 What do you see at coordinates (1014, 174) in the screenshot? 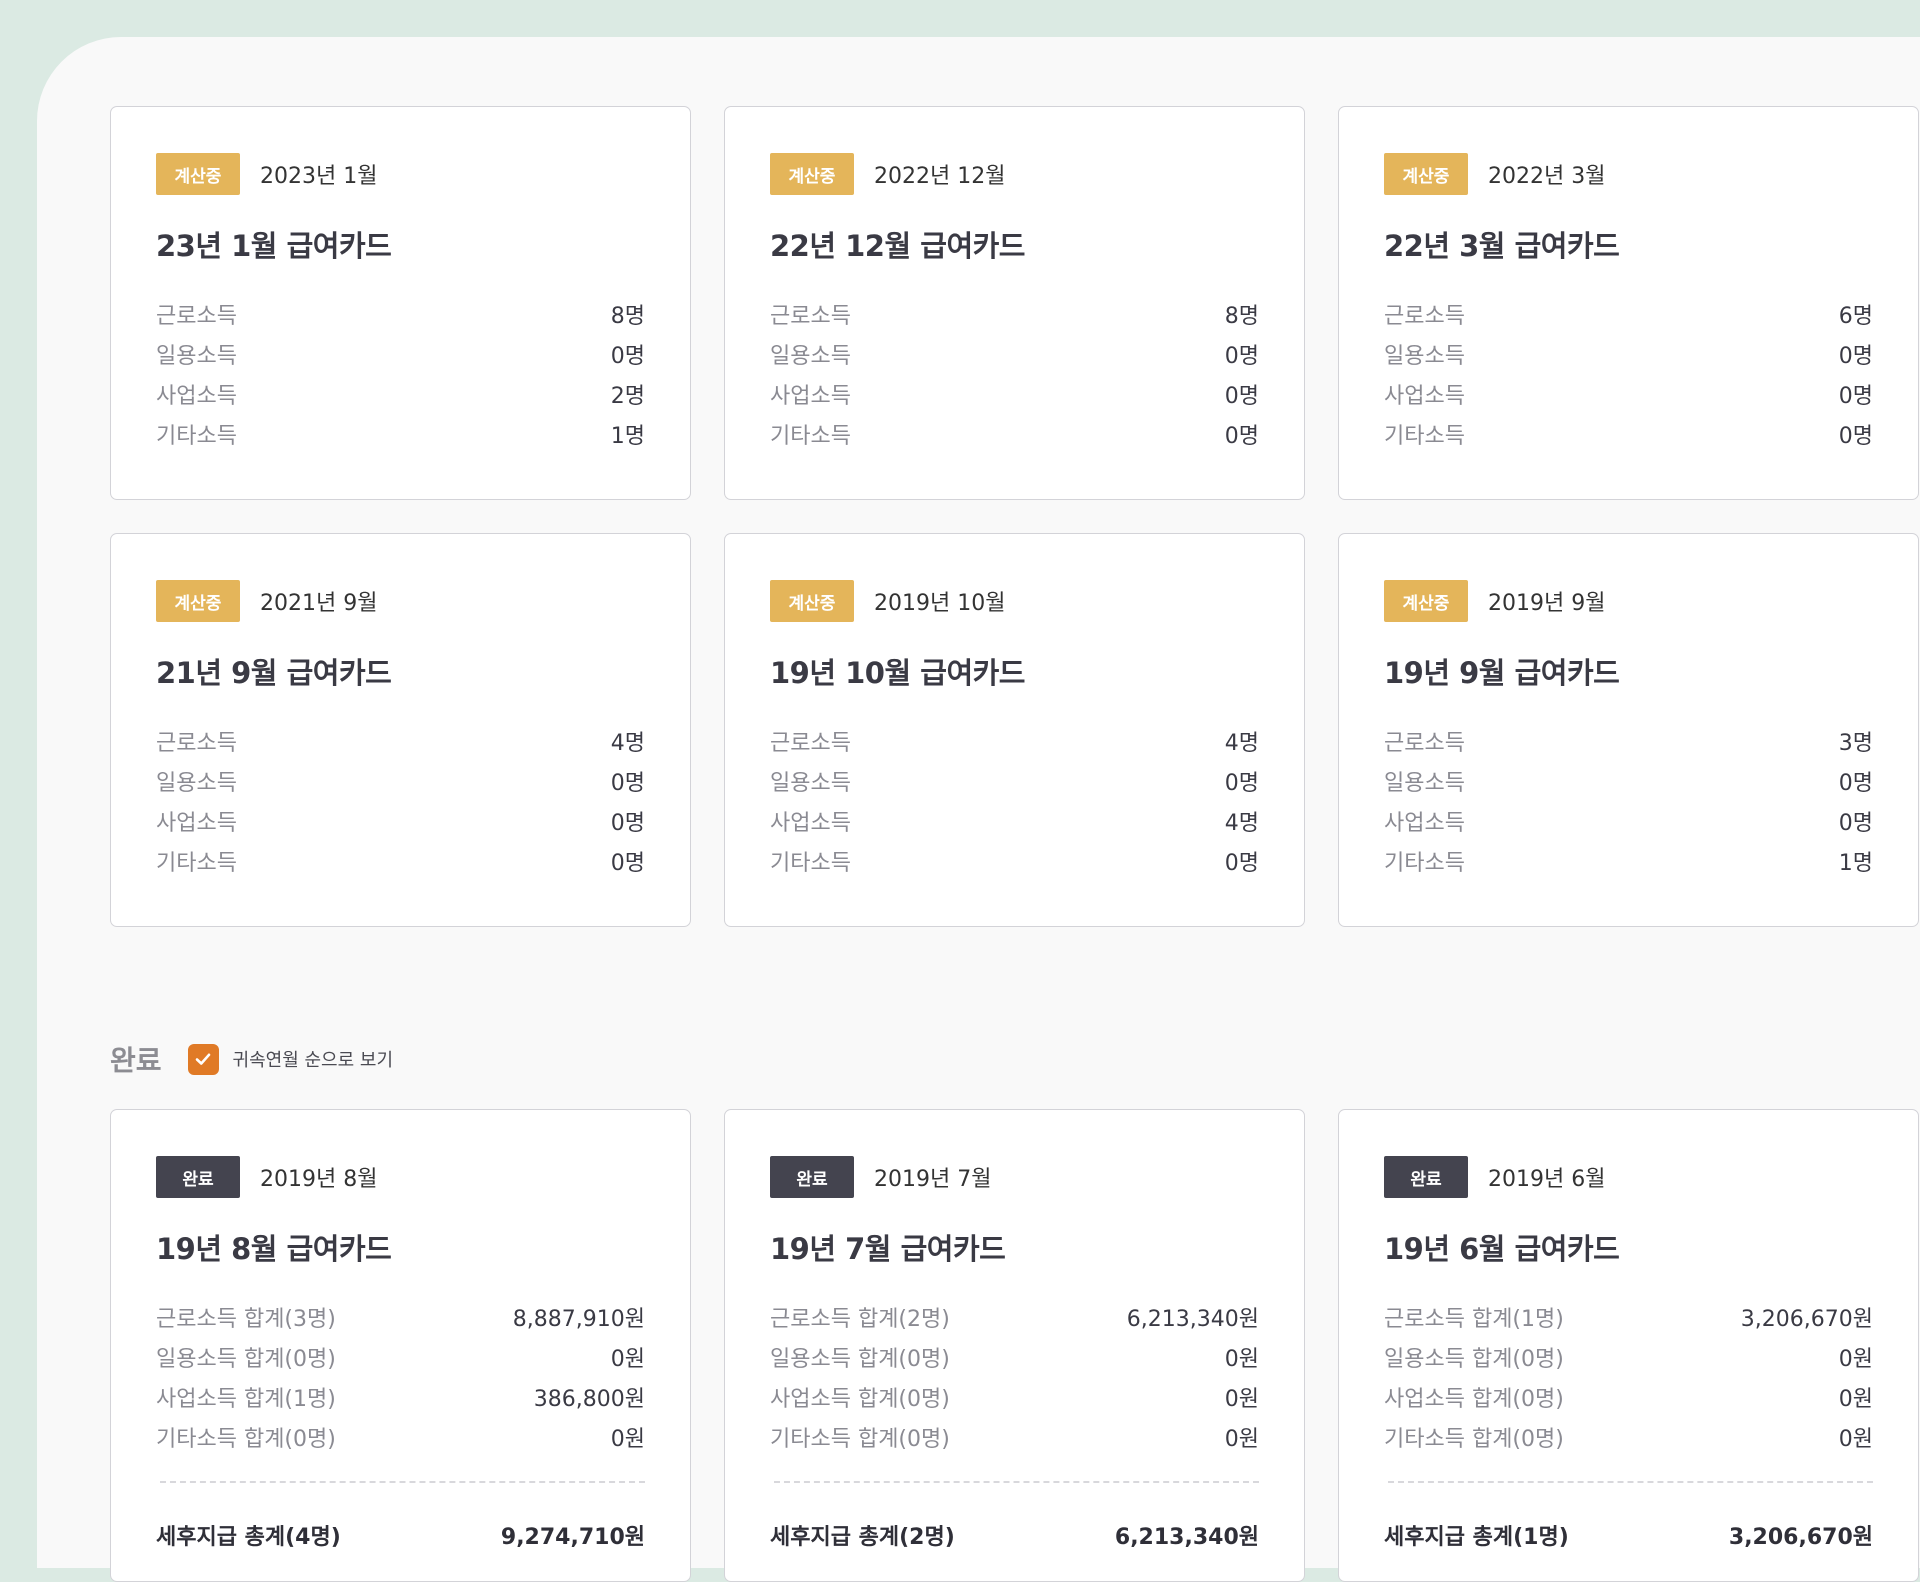
I see `card-header: 계산중 2022년 12월` at bounding box center [1014, 174].